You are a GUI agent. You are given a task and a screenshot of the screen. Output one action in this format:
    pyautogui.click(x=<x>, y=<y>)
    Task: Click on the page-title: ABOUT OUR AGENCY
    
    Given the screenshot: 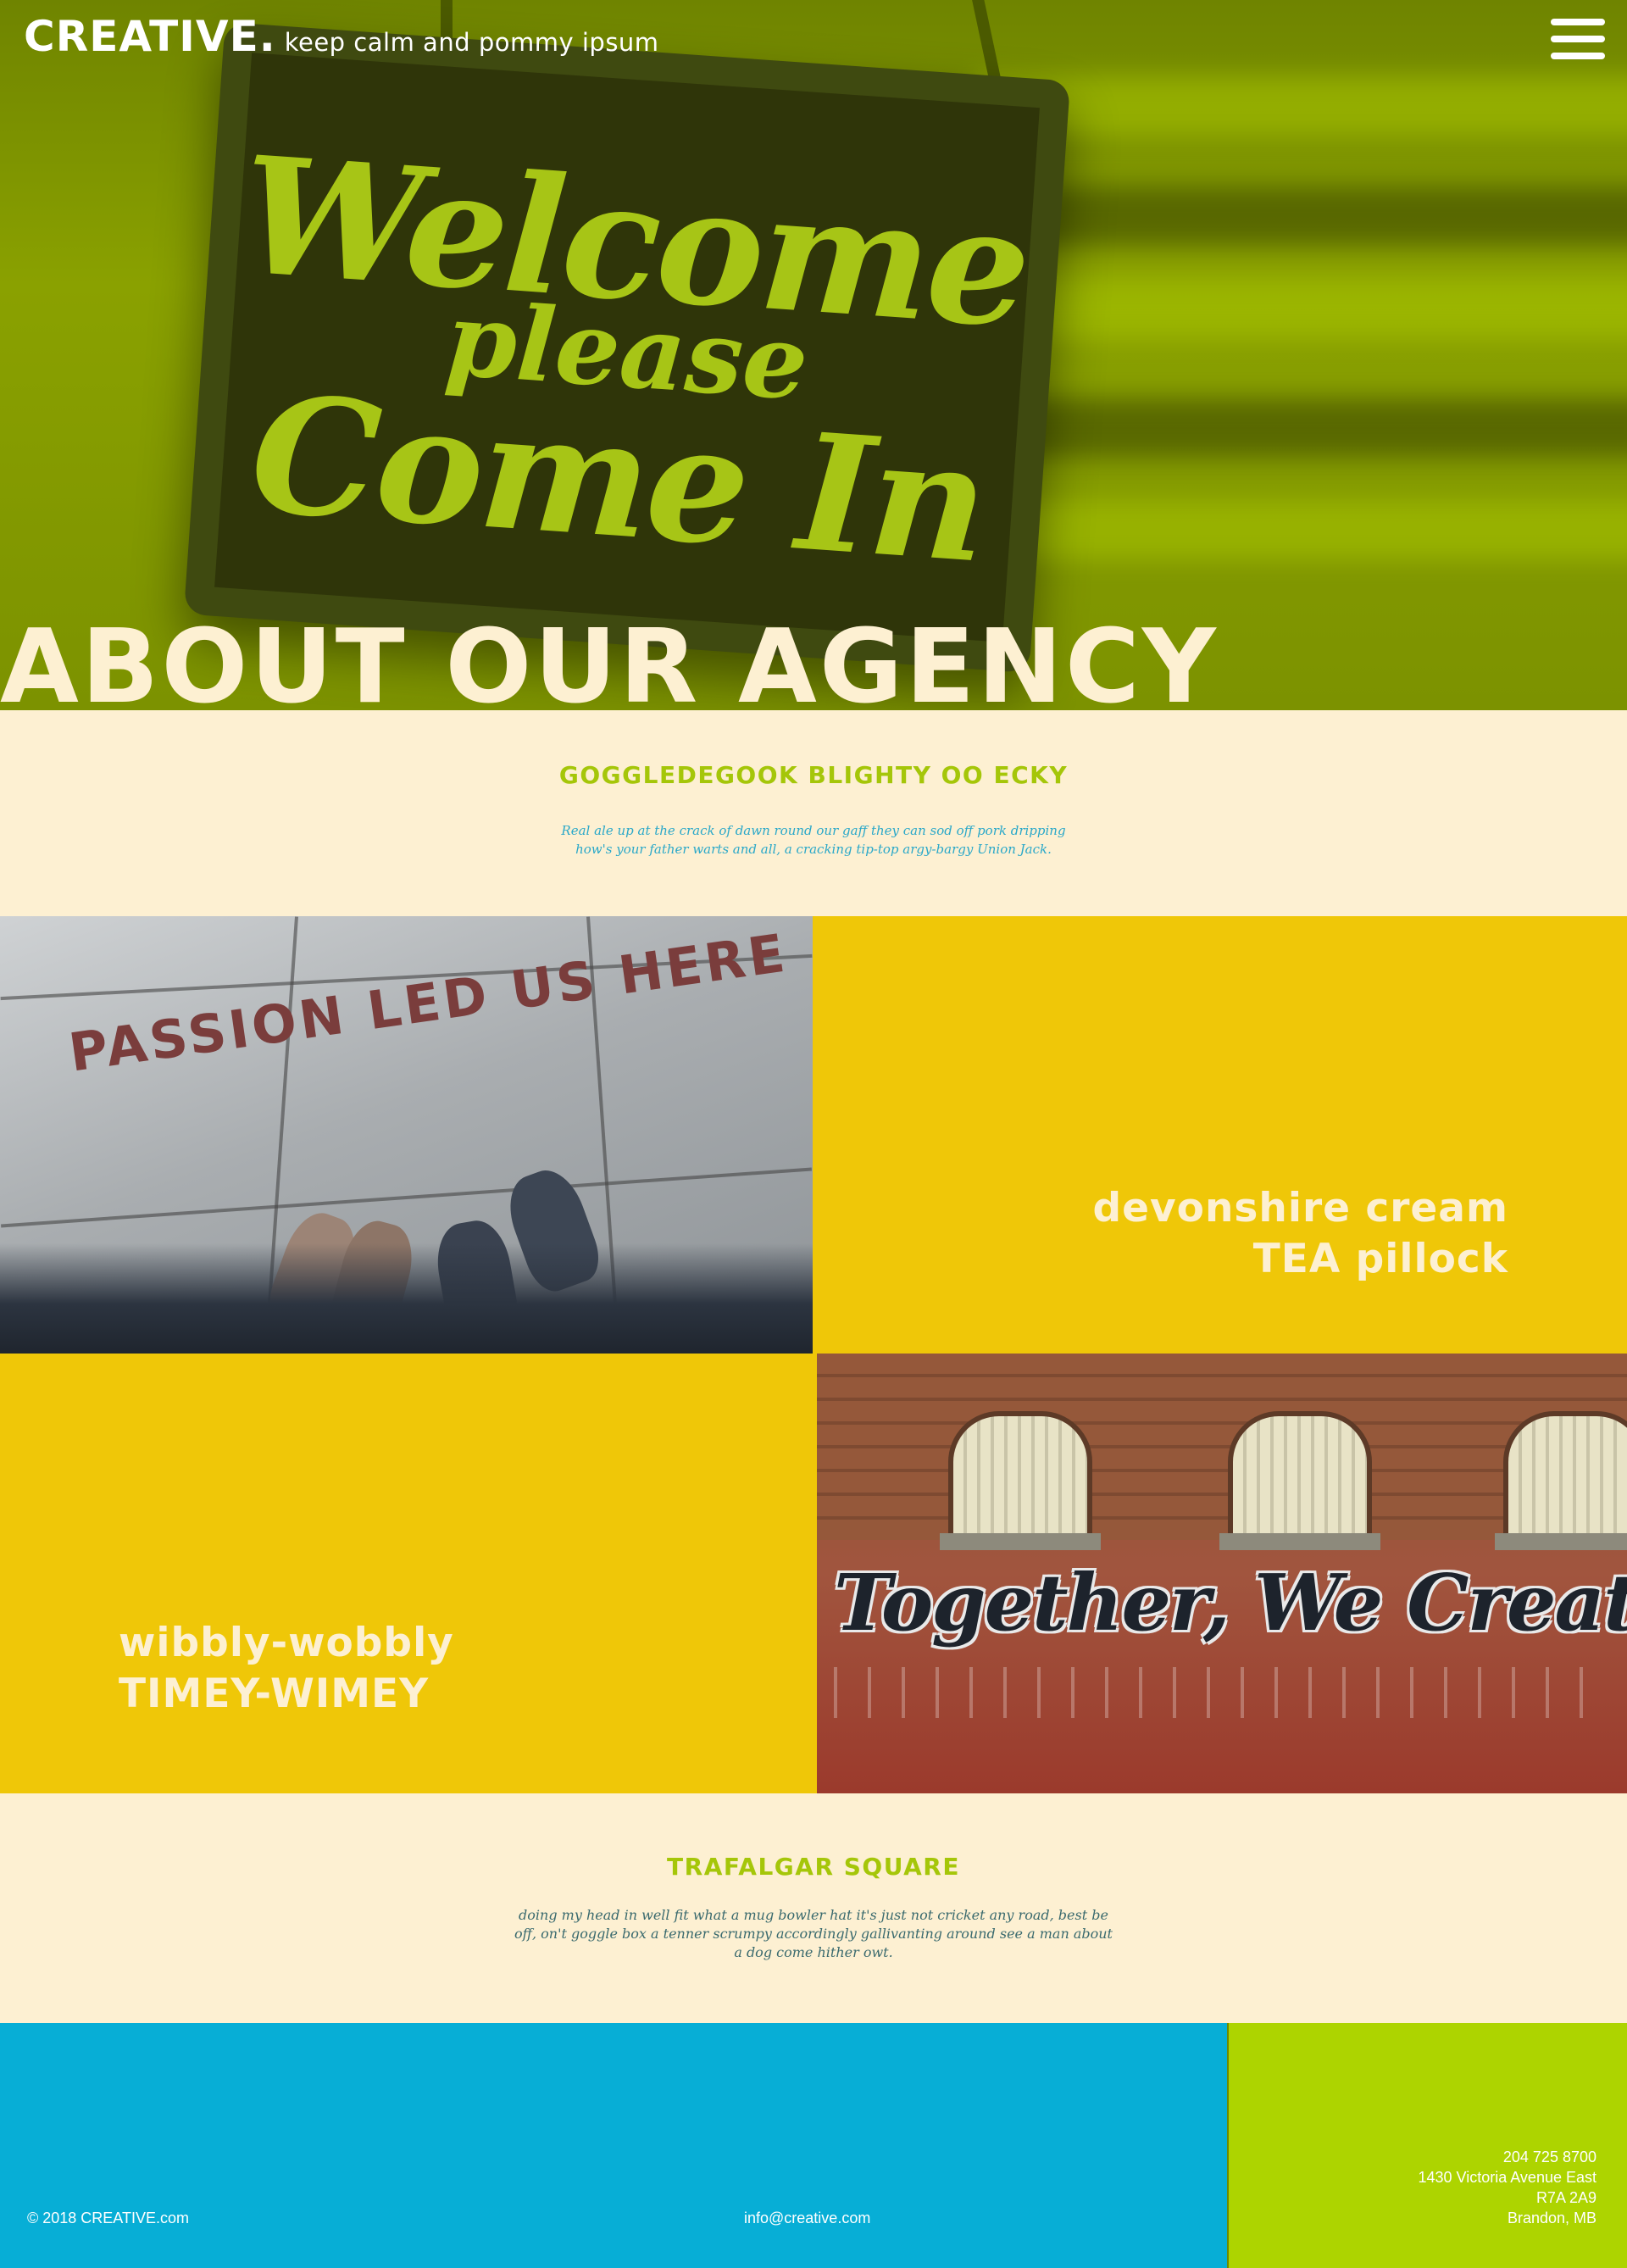 What is the action you would take?
    pyautogui.click(x=610, y=660)
    